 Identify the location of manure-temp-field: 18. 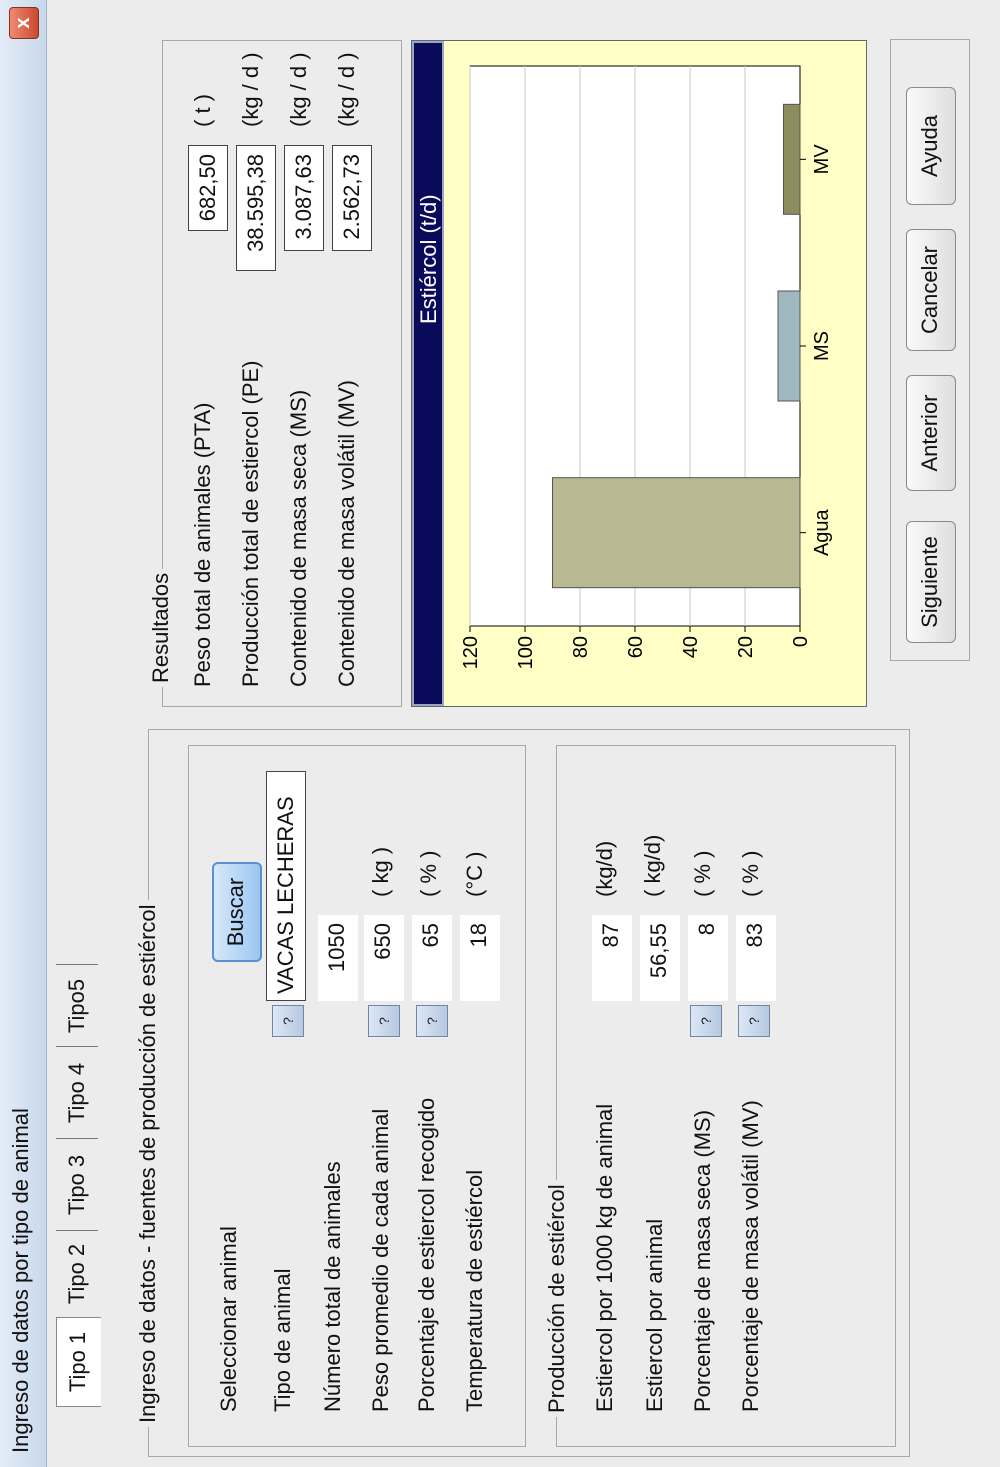
(480, 958).